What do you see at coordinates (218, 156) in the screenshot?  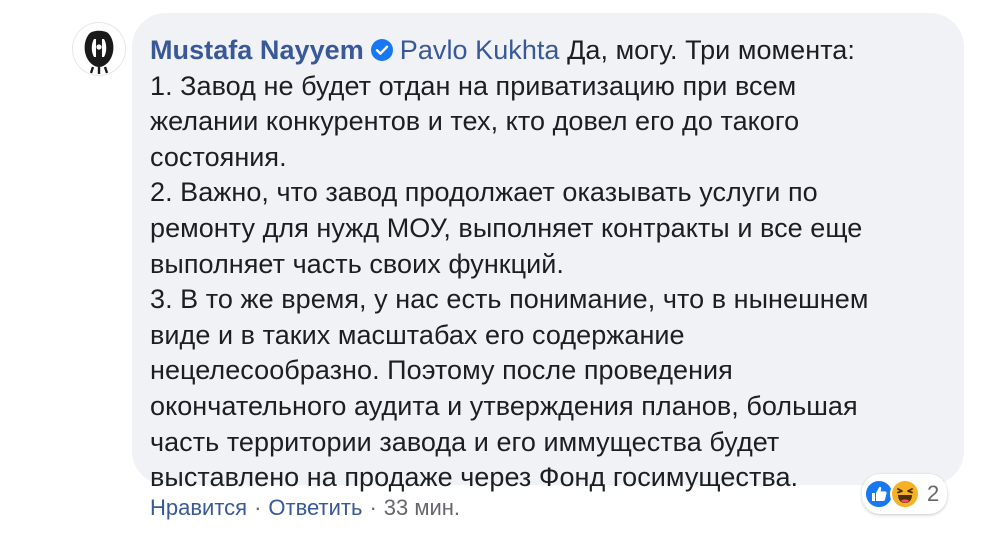 I see `comment-line: состояния.` at bounding box center [218, 156].